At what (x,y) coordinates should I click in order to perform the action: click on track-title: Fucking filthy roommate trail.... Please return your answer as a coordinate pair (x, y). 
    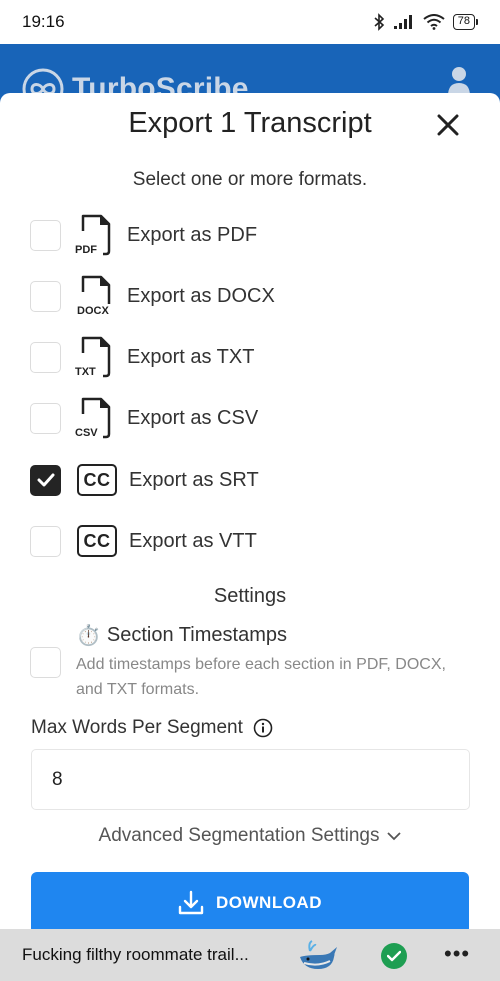
    Looking at the image, I should click on (135, 954).